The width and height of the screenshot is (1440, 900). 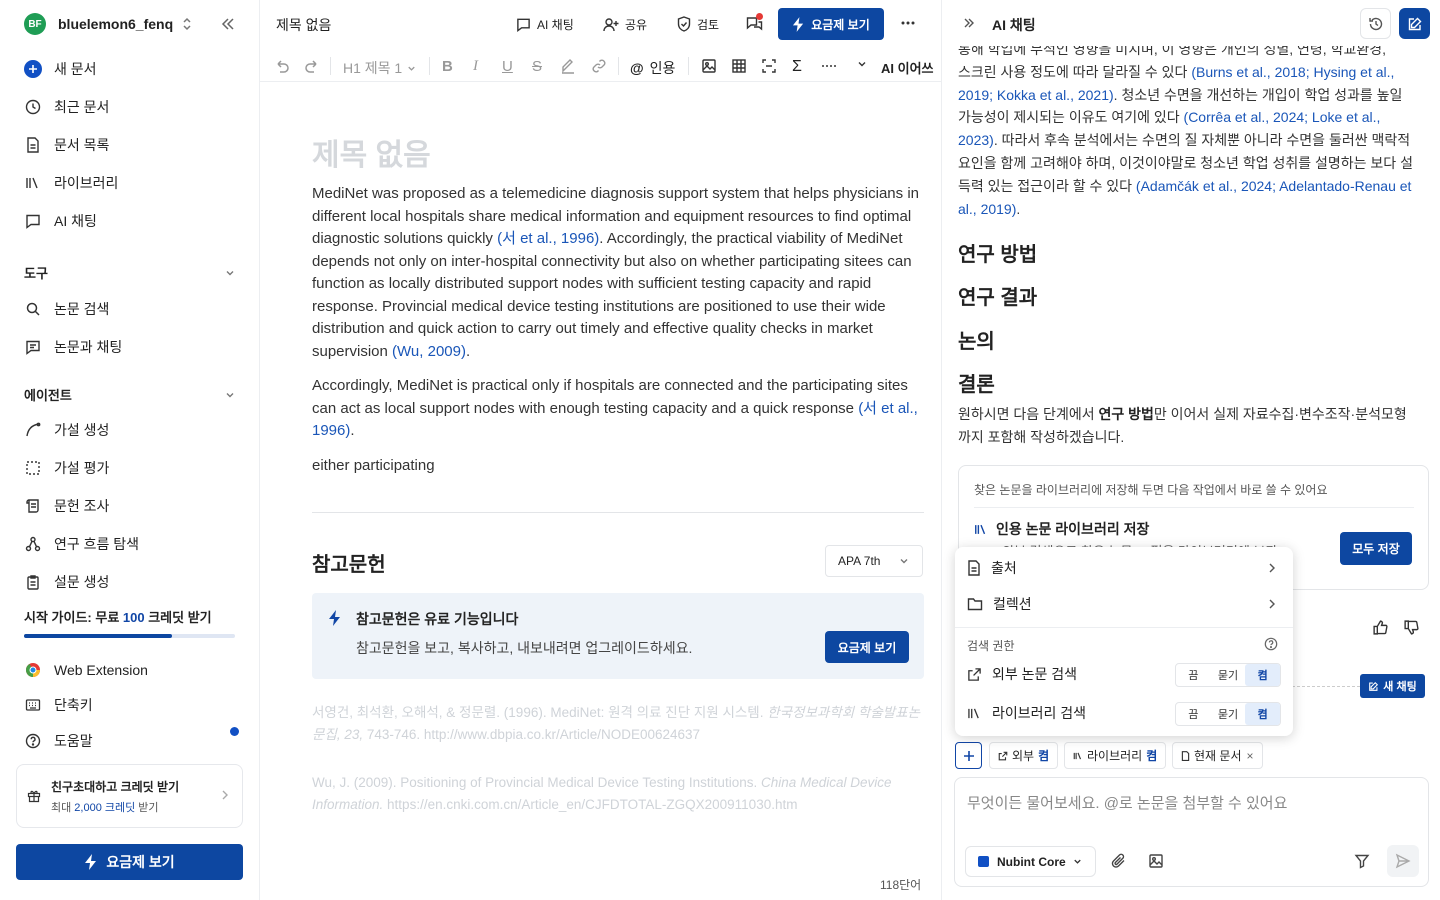 What do you see at coordinates (1125, 568) in the screenshot?
I see `menu-item-source: 출처` at bounding box center [1125, 568].